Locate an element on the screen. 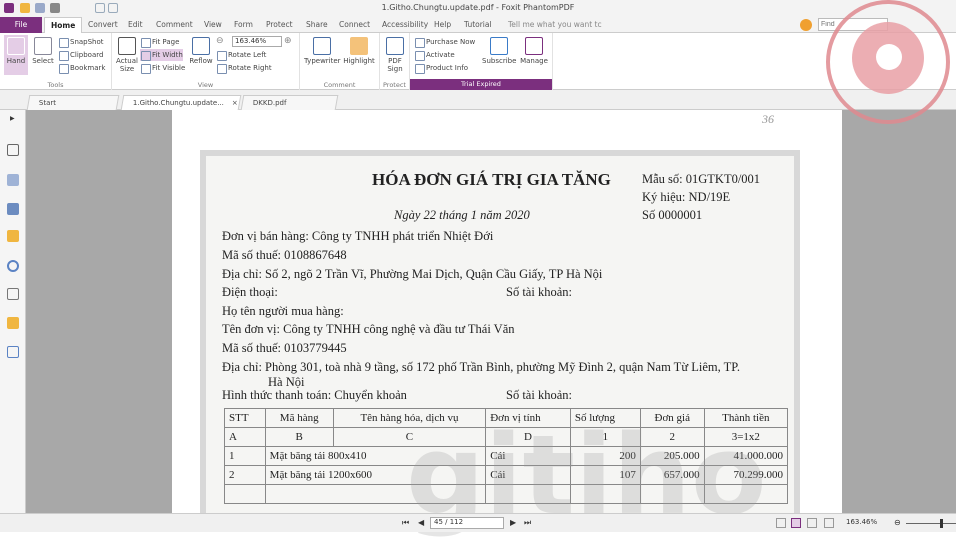 This screenshot has width=956, height=539. seller-account: Số tài khoản: is located at coordinates (539, 292).